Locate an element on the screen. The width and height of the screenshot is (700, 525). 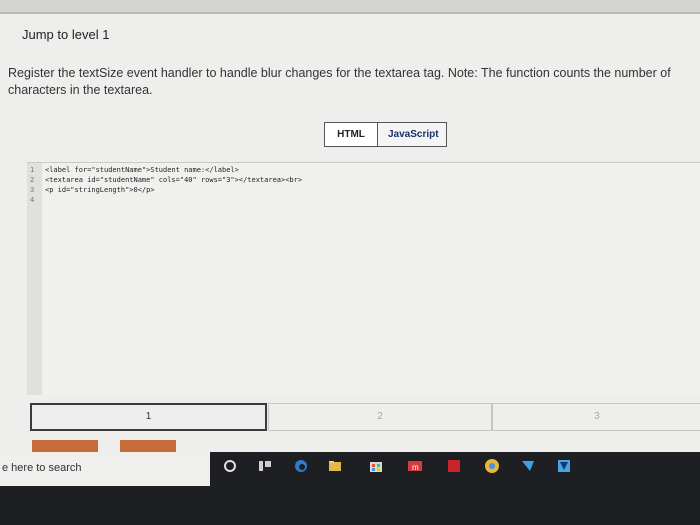
line-number: 3 is located at coordinates (32, 190).